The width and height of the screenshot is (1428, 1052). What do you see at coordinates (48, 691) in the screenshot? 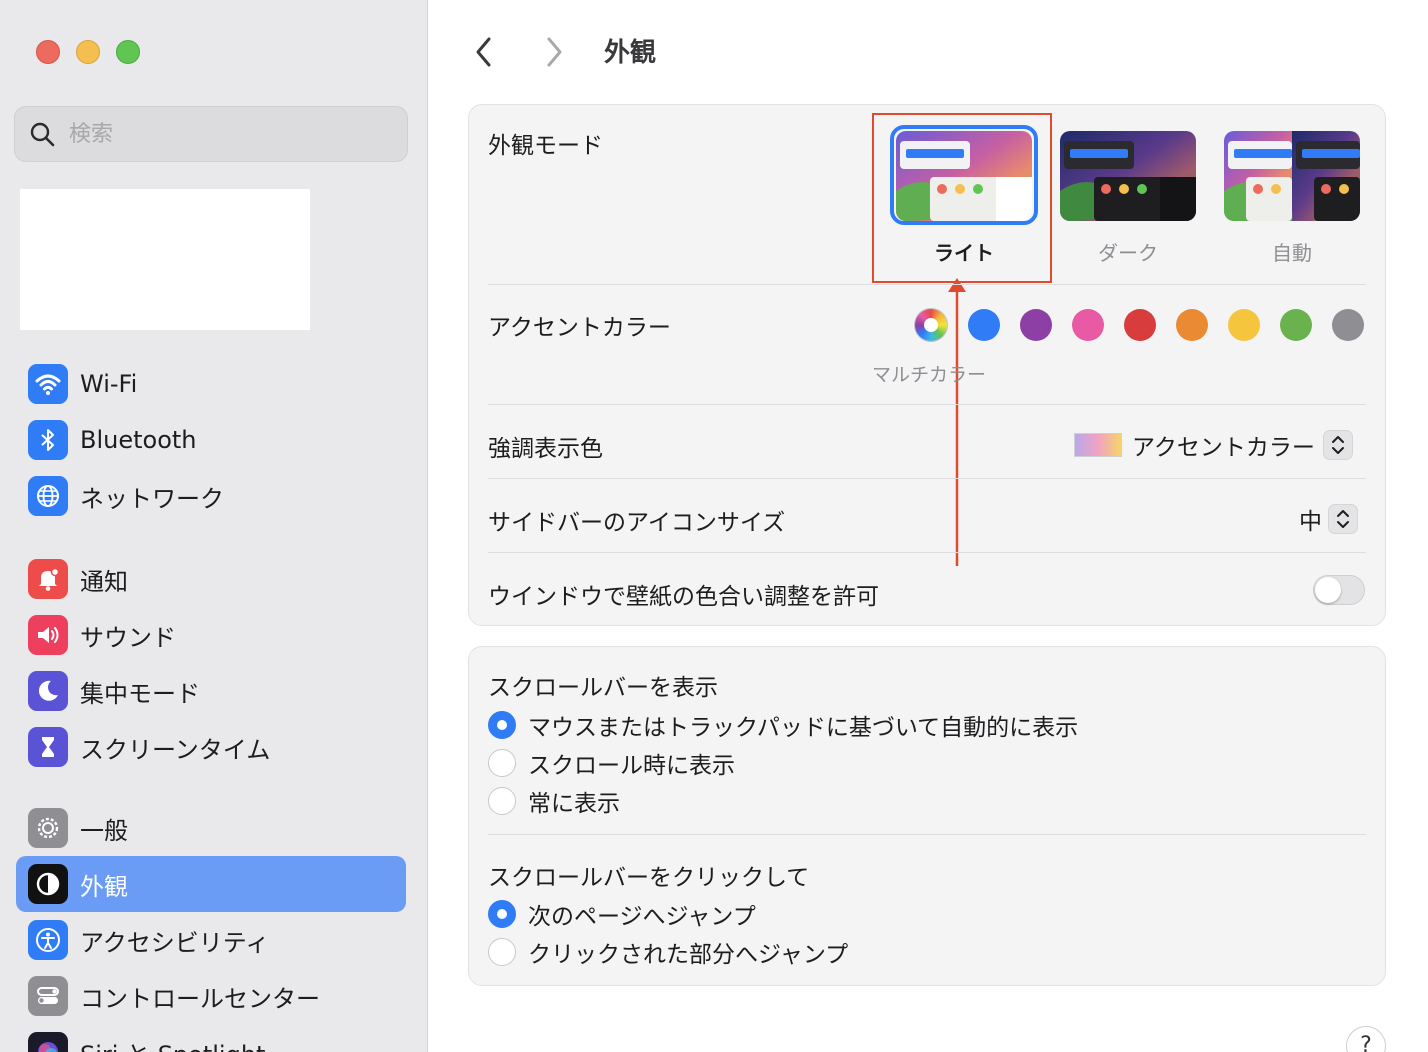
I see `moon-icon` at bounding box center [48, 691].